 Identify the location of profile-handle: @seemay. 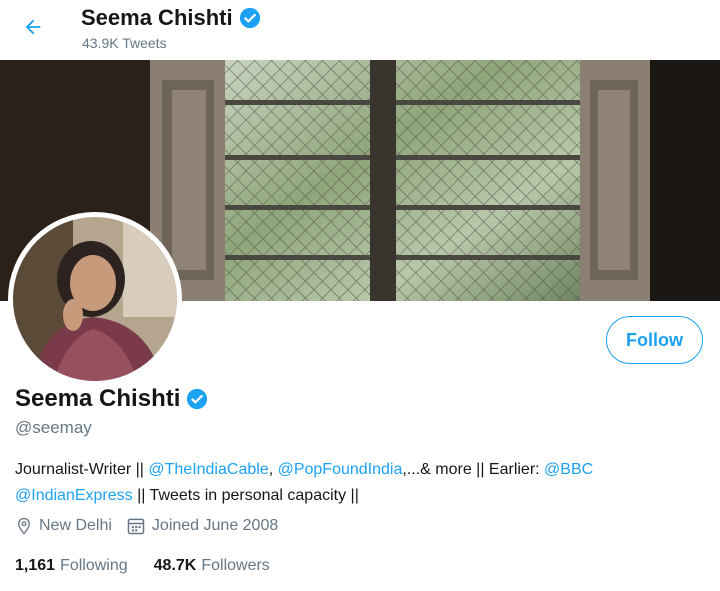
(53, 427).